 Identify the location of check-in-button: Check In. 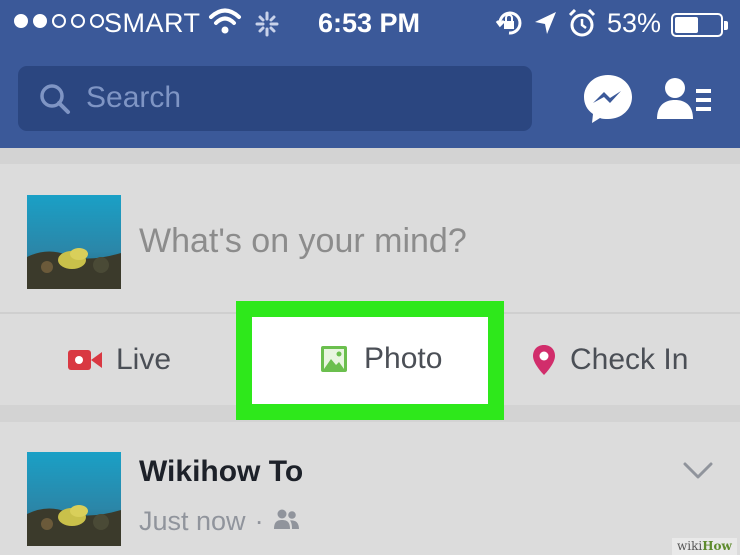
(610, 360).